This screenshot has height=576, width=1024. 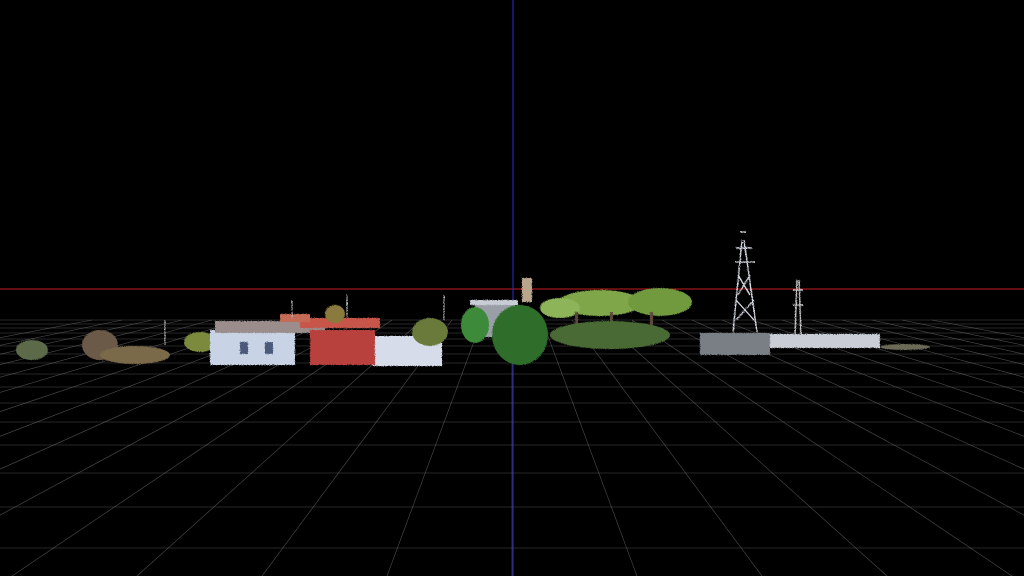 What do you see at coordinates (745, 282) in the screenshot?
I see `transmission-tower` at bounding box center [745, 282].